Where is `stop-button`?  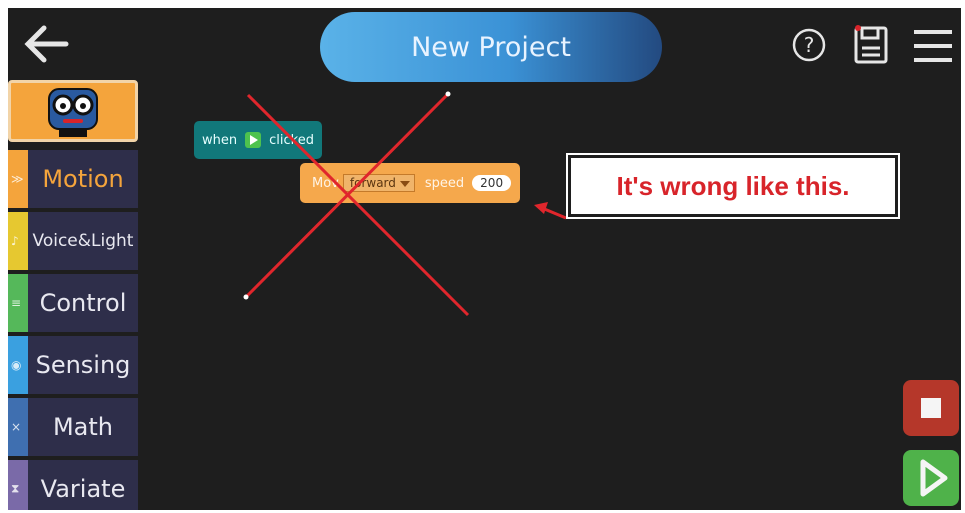 stop-button is located at coordinates (931, 408).